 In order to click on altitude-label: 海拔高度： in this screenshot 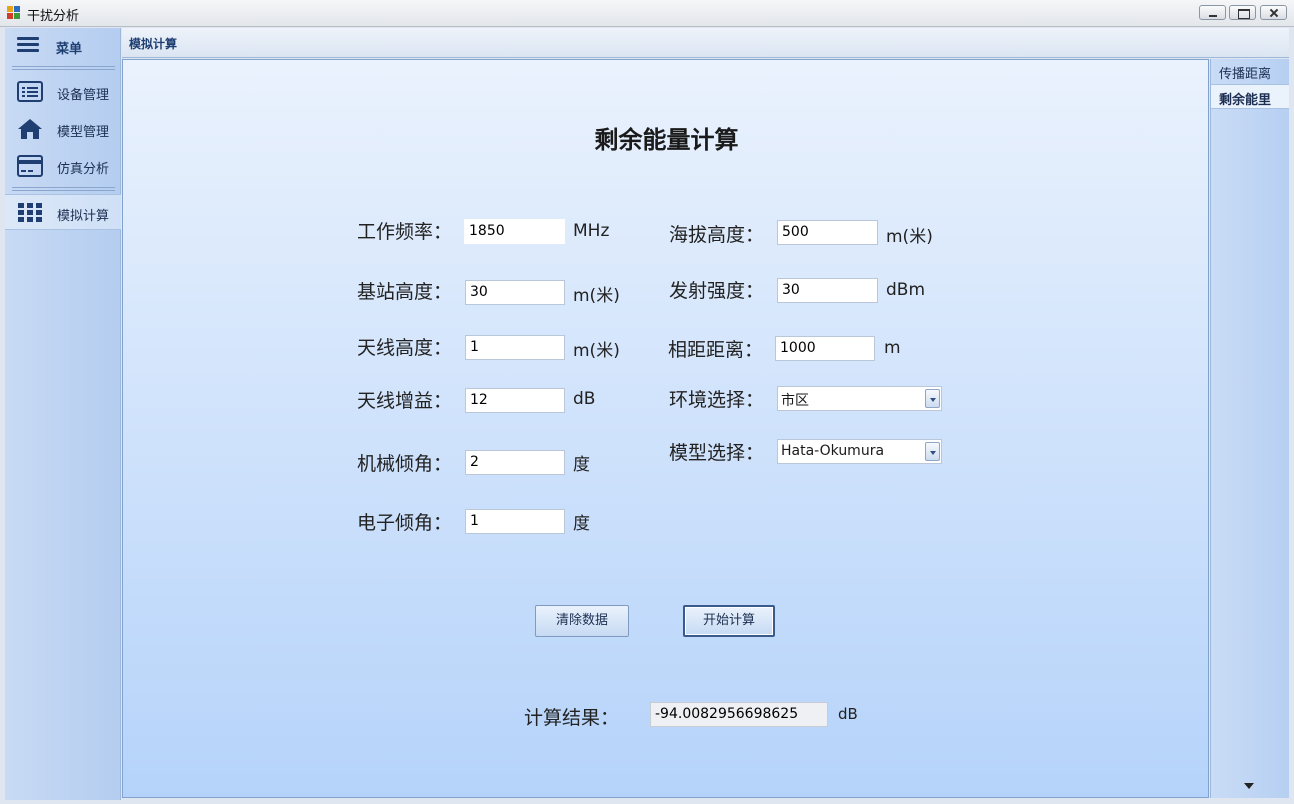, I will do `click(717, 235)`.